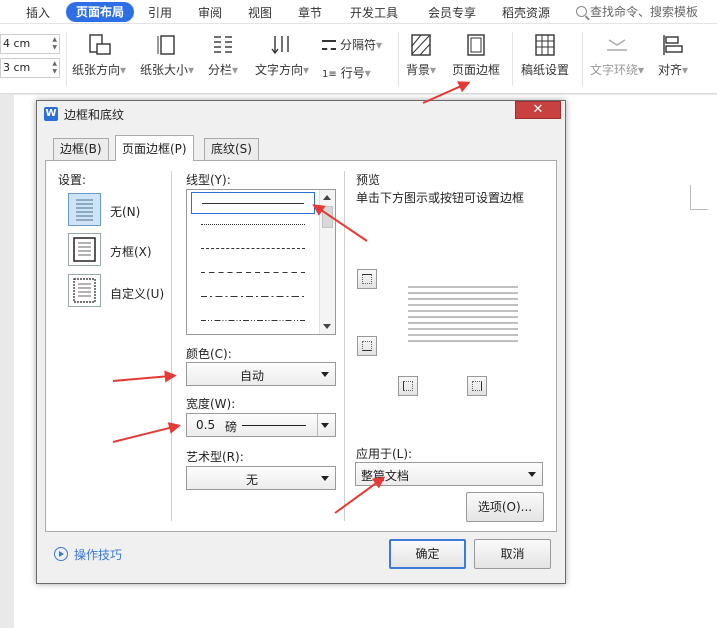 This screenshot has height=628, width=717. I want to click on preview-page, so click(464, 315).